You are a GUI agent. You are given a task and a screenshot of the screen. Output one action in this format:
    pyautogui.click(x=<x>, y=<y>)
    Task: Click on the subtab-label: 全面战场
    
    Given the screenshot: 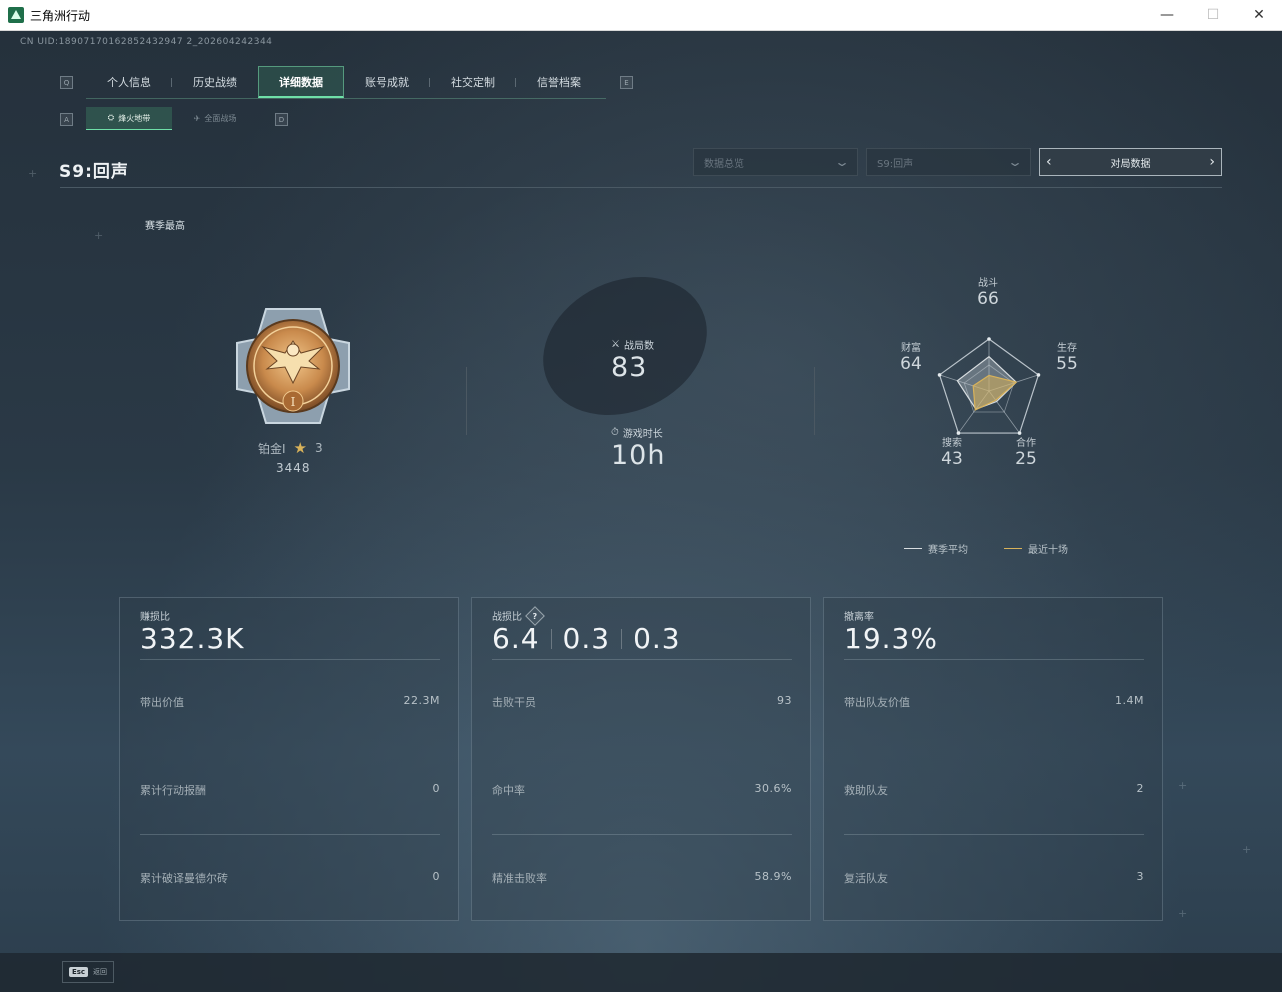 What is the action you would take?
    pyautogui.click(x=220, y=118)
    